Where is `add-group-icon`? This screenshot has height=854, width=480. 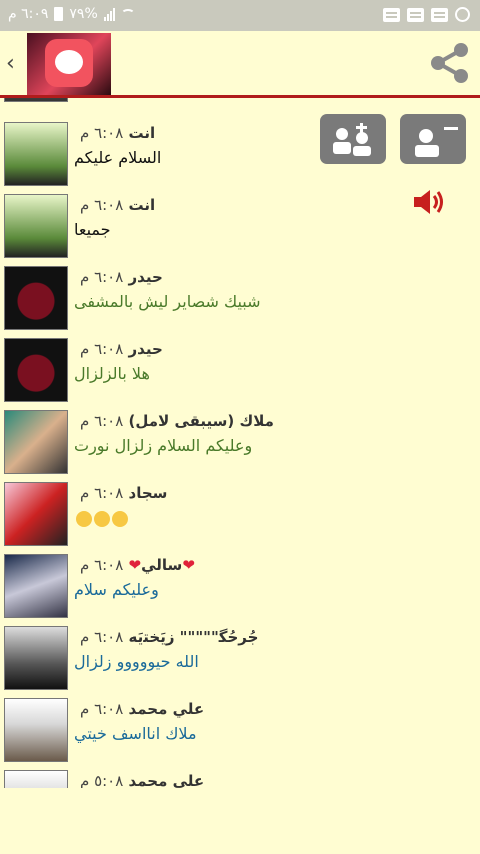 add-group-icon is located at coordinates (352, 139).